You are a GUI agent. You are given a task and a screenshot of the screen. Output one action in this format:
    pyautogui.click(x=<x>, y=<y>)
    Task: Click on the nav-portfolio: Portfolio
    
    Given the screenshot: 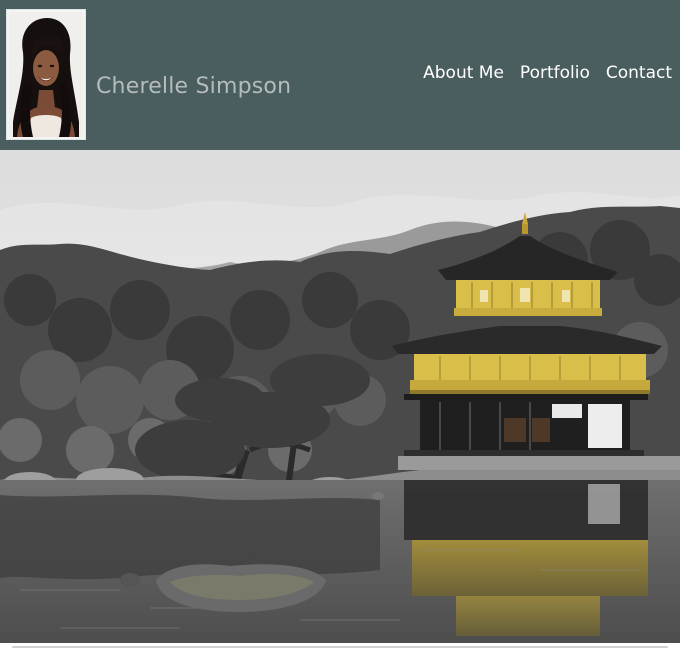 What is the action you would take?
    pyautogui.click(x=555, y=73)
    